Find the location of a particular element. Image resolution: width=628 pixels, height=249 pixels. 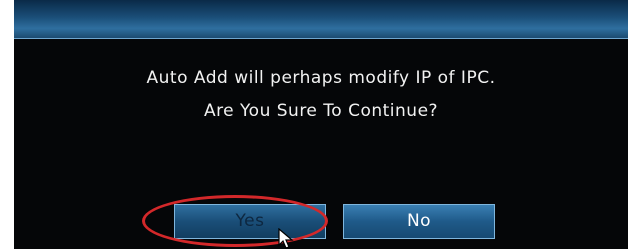

no-button: No is located at coordinates (419, 221).